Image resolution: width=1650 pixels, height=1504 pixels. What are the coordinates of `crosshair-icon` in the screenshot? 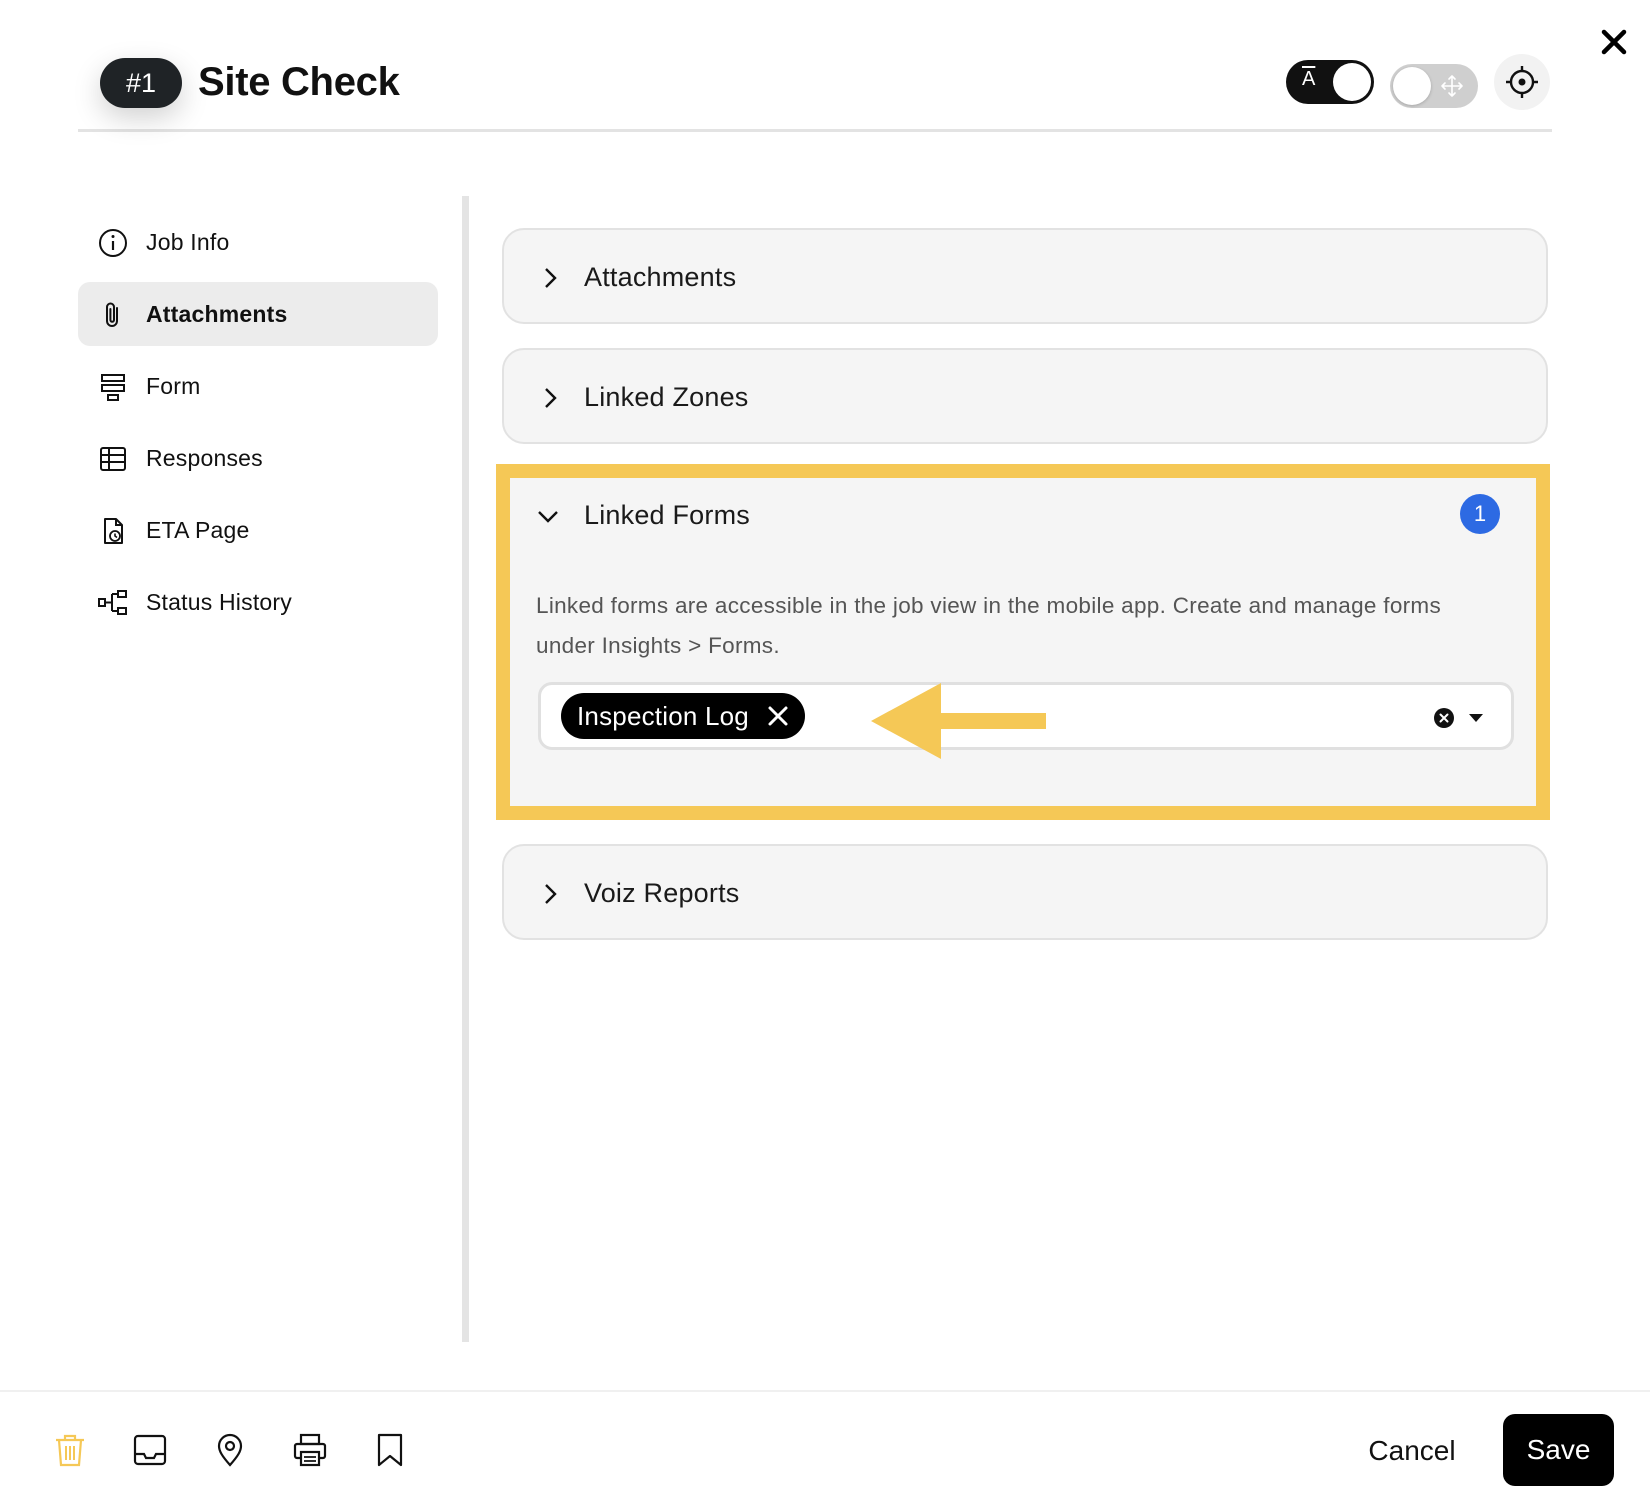 It's located at (1522, 82).